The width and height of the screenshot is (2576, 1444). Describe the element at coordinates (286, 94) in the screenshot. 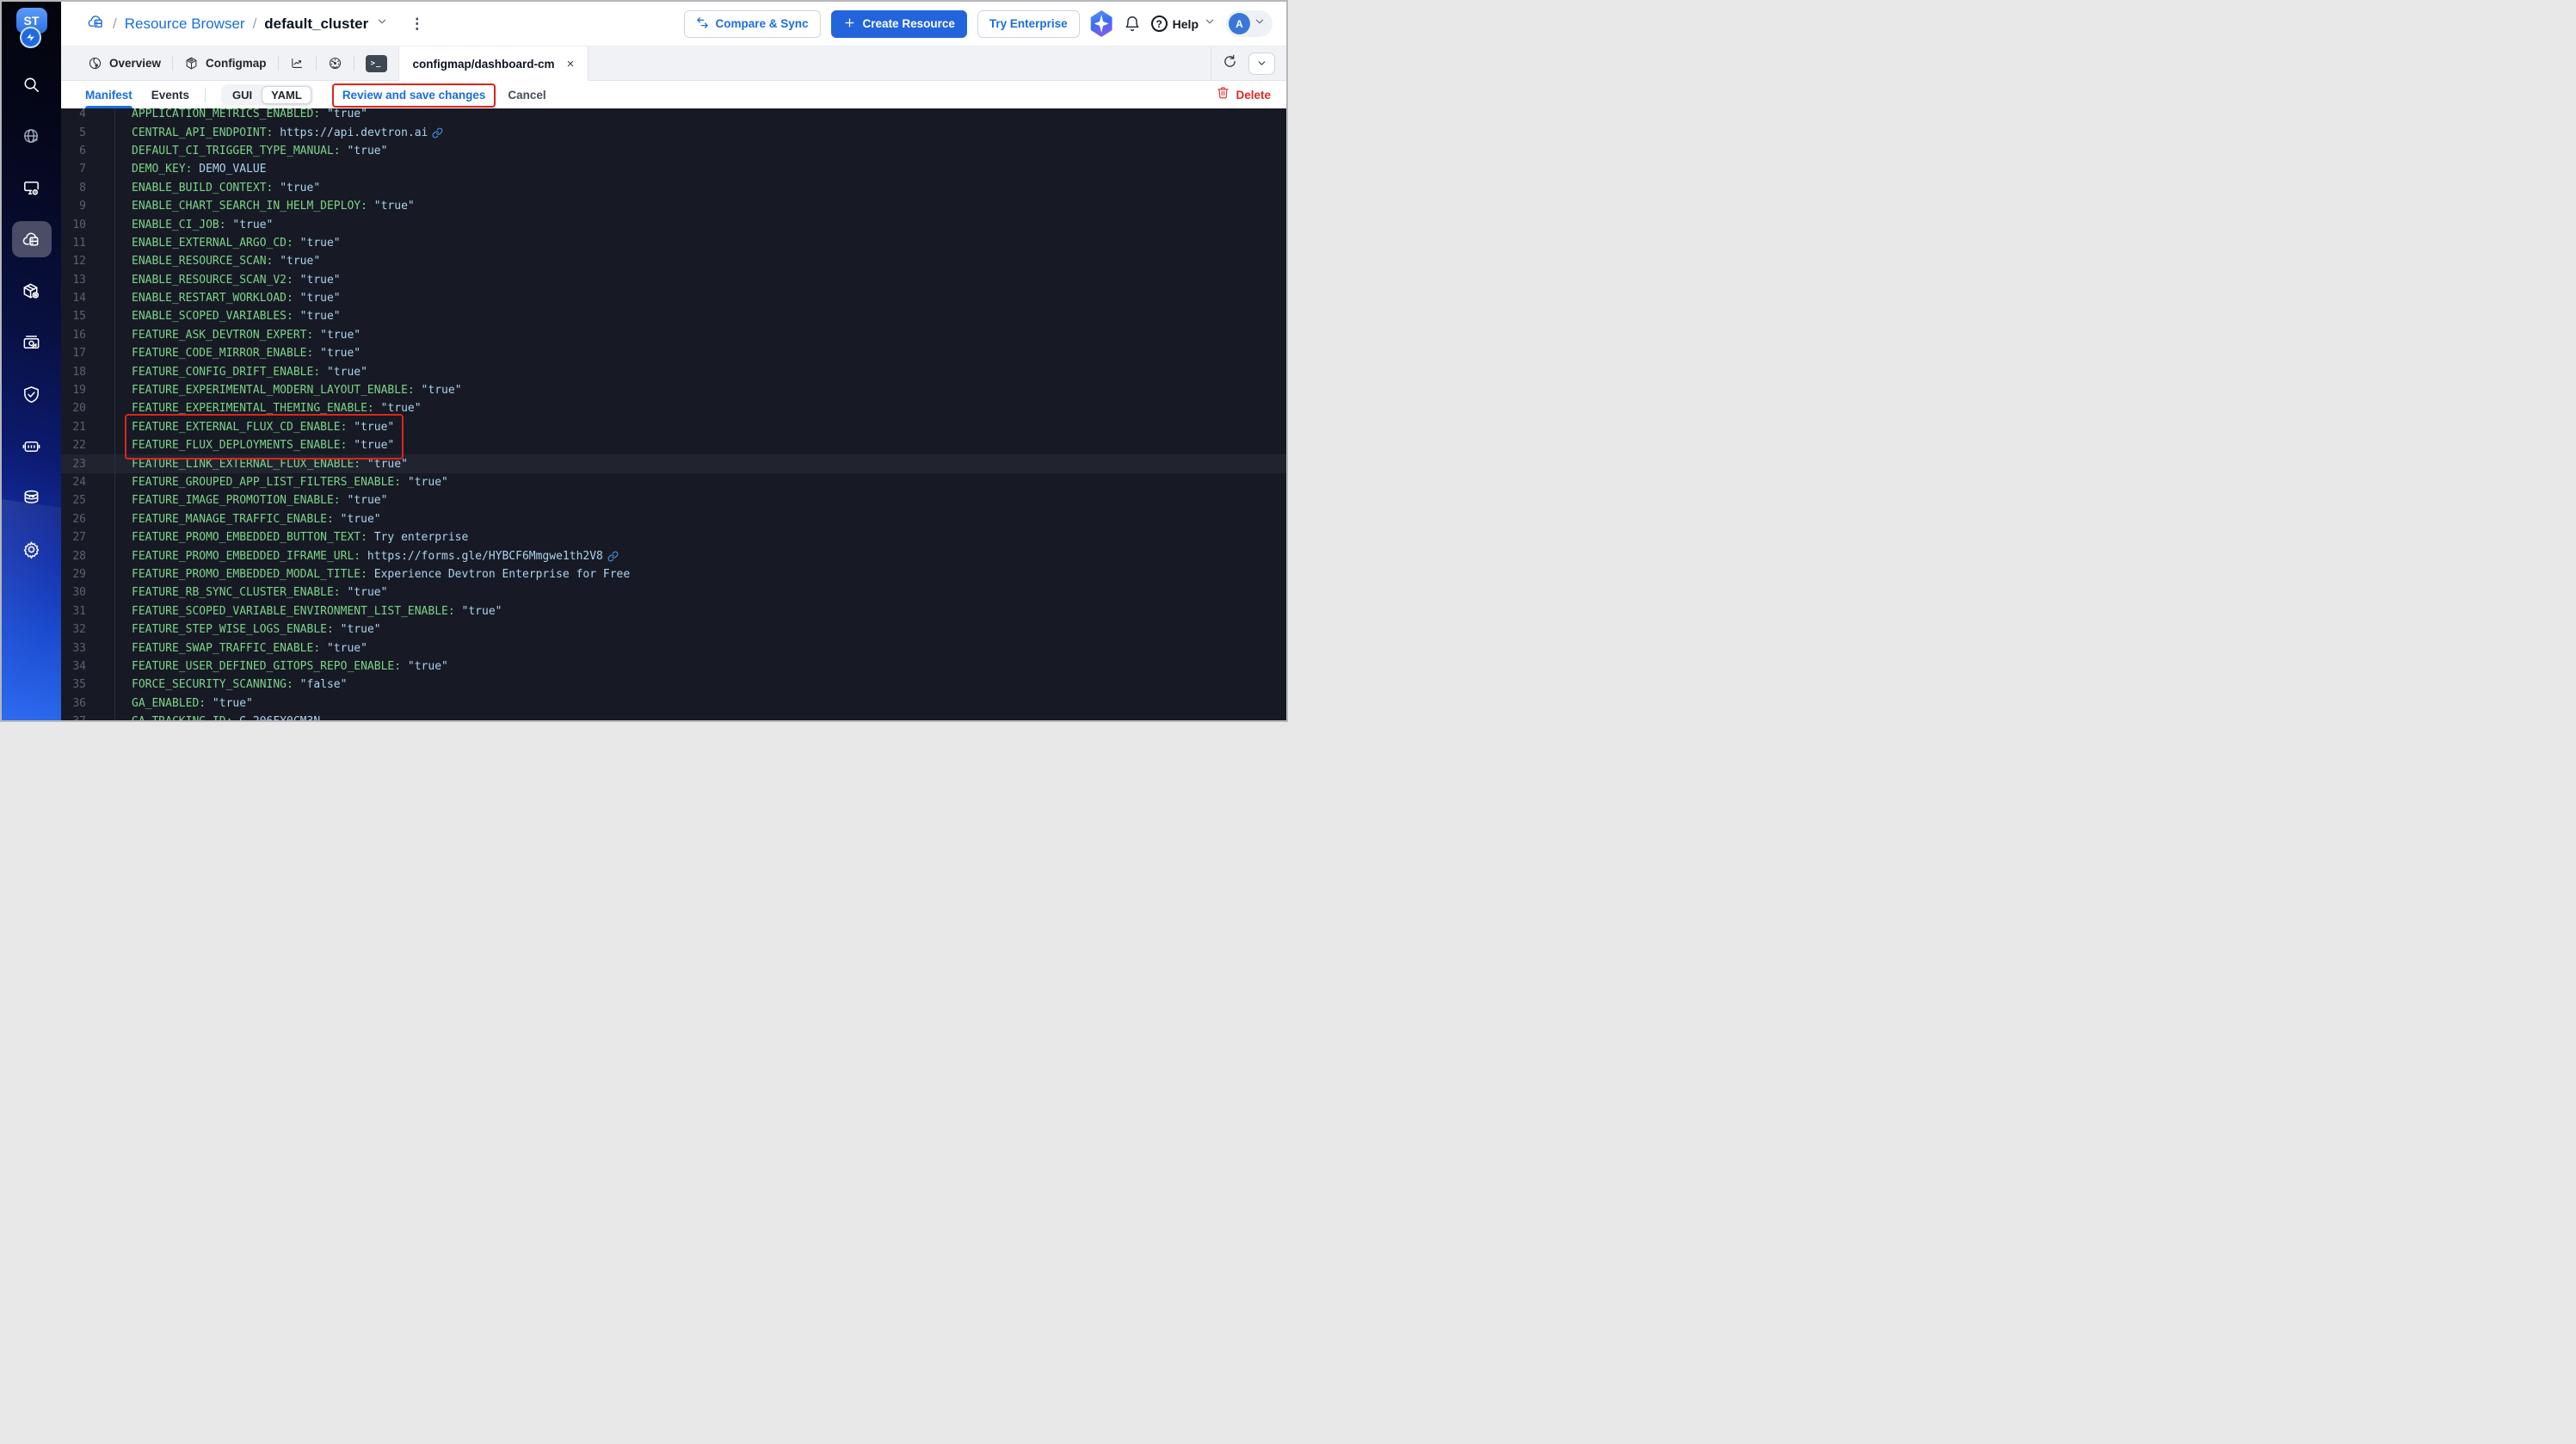

I see `segment-yaml: YAML` at that location.